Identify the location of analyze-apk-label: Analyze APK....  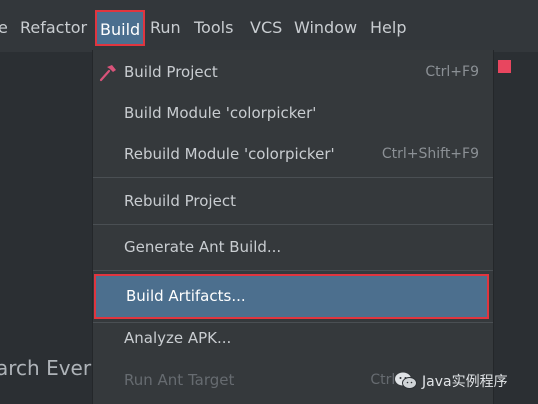
(178, 338).